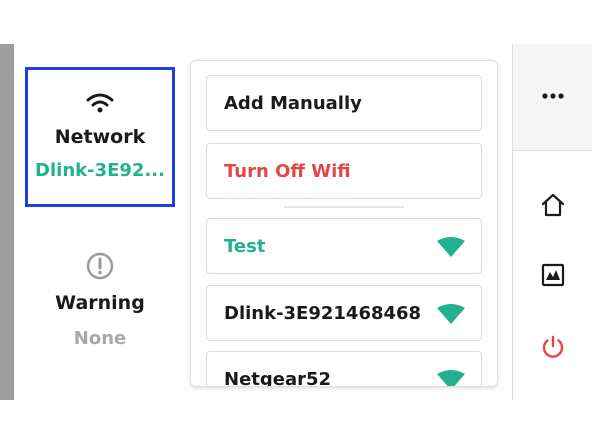 The height and width of the screenshot is (444, 592). I want to click on turn-off-wifi-button: Turn Off Wifi, so click(344, 171).